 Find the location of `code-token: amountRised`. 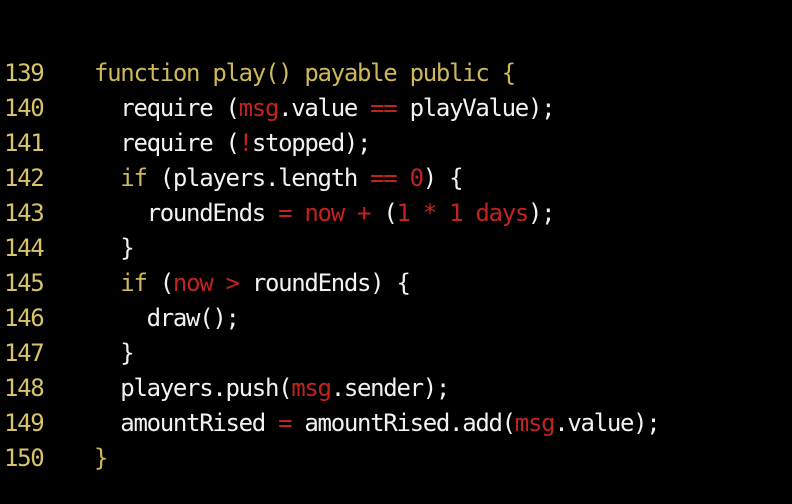

code-token: amountRised is located at coordinates (186, 423).